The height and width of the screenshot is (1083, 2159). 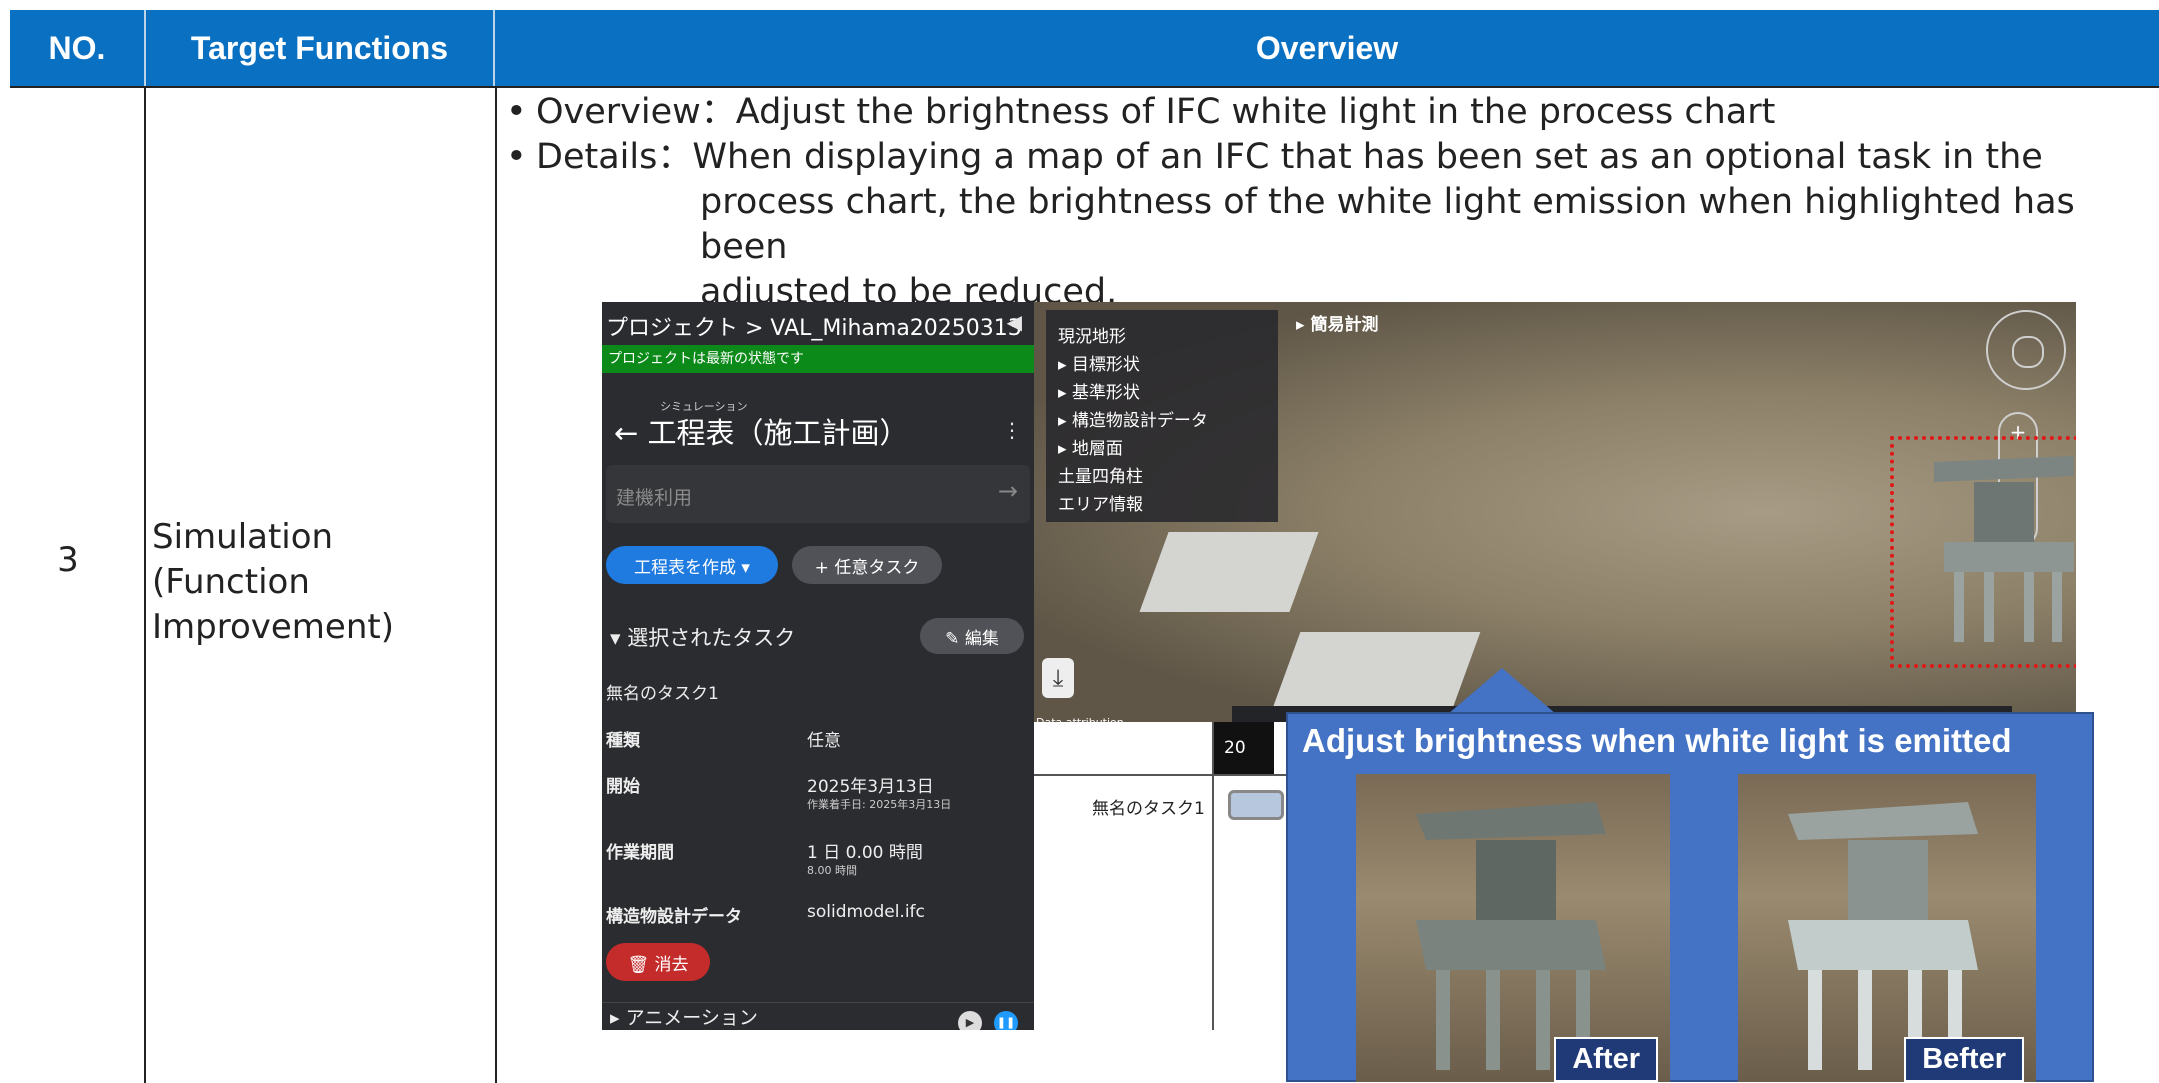 I want to click on before-label: Befter, so click(x=1964, y=1059).